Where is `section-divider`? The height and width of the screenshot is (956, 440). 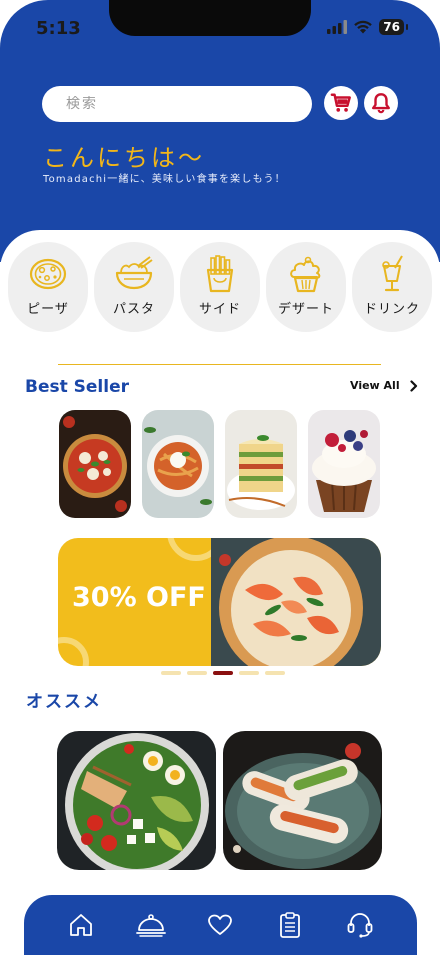 section-divider is located at coordinates (219, 364).